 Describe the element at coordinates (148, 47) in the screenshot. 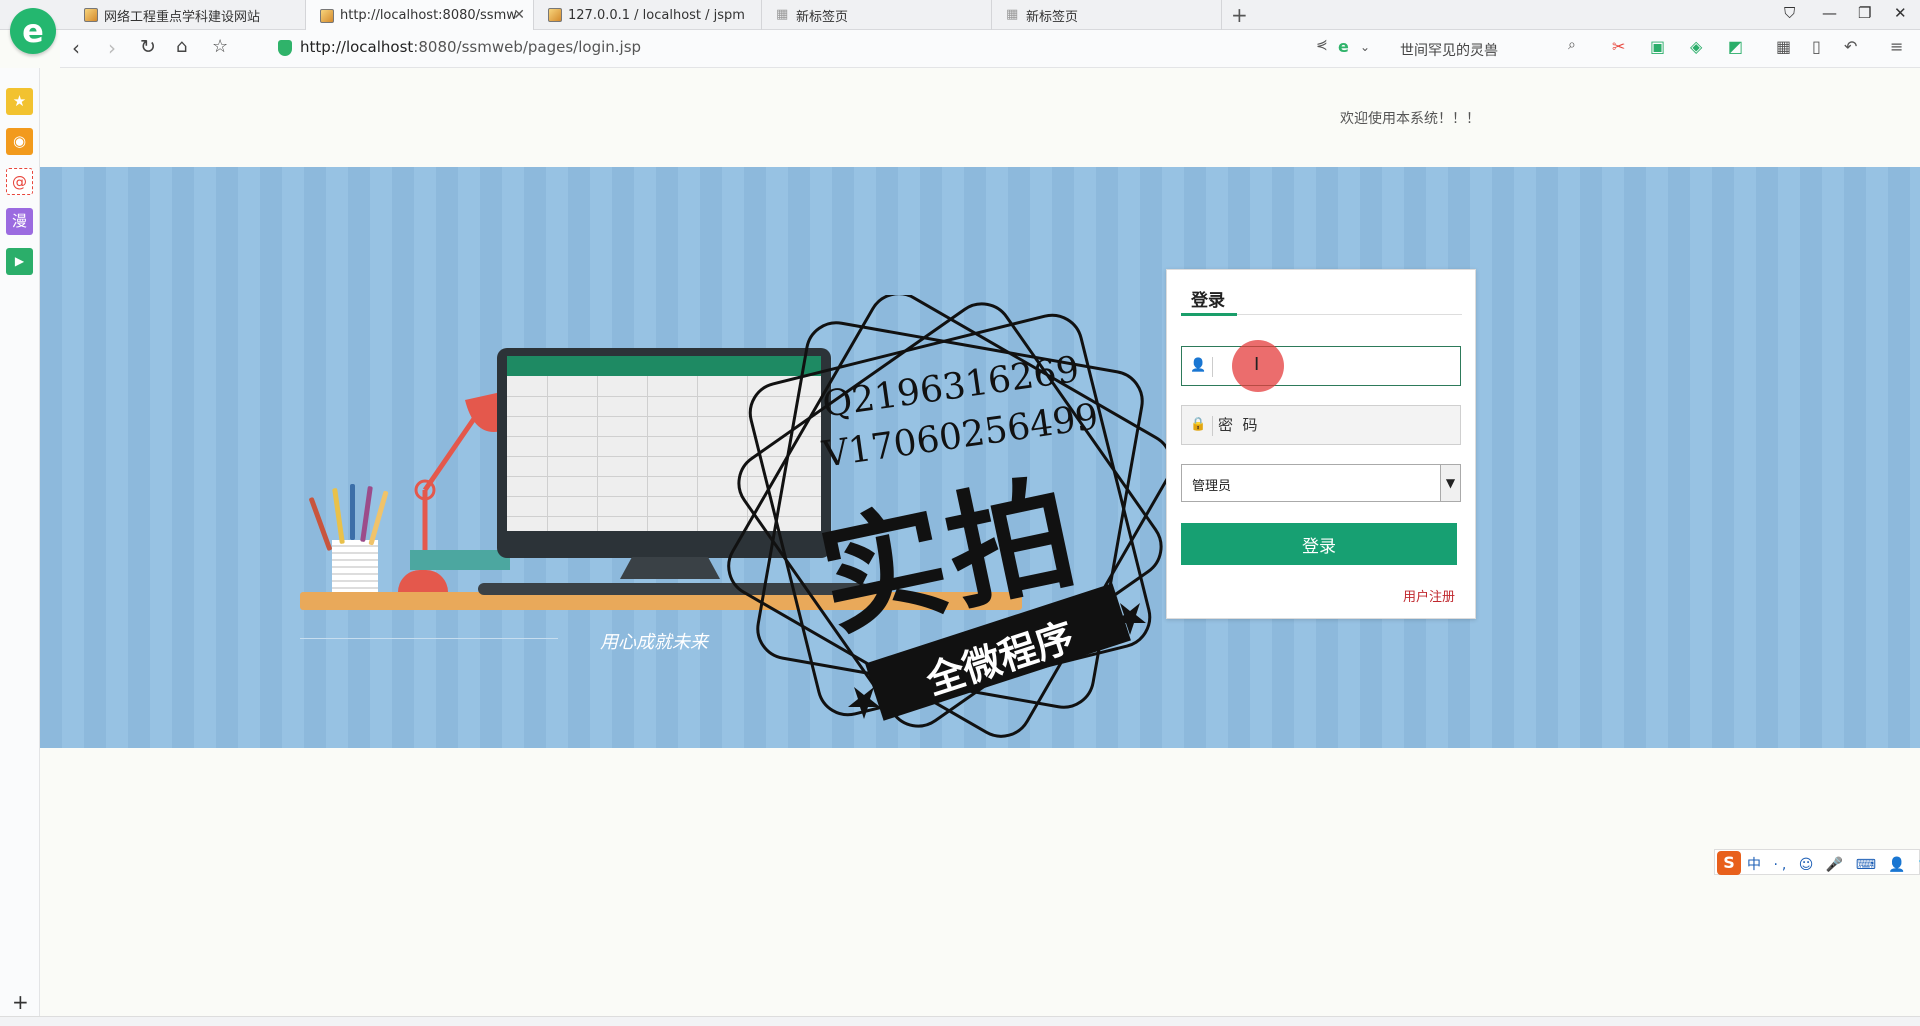

I see `refresh-icon: ↻` at that location.